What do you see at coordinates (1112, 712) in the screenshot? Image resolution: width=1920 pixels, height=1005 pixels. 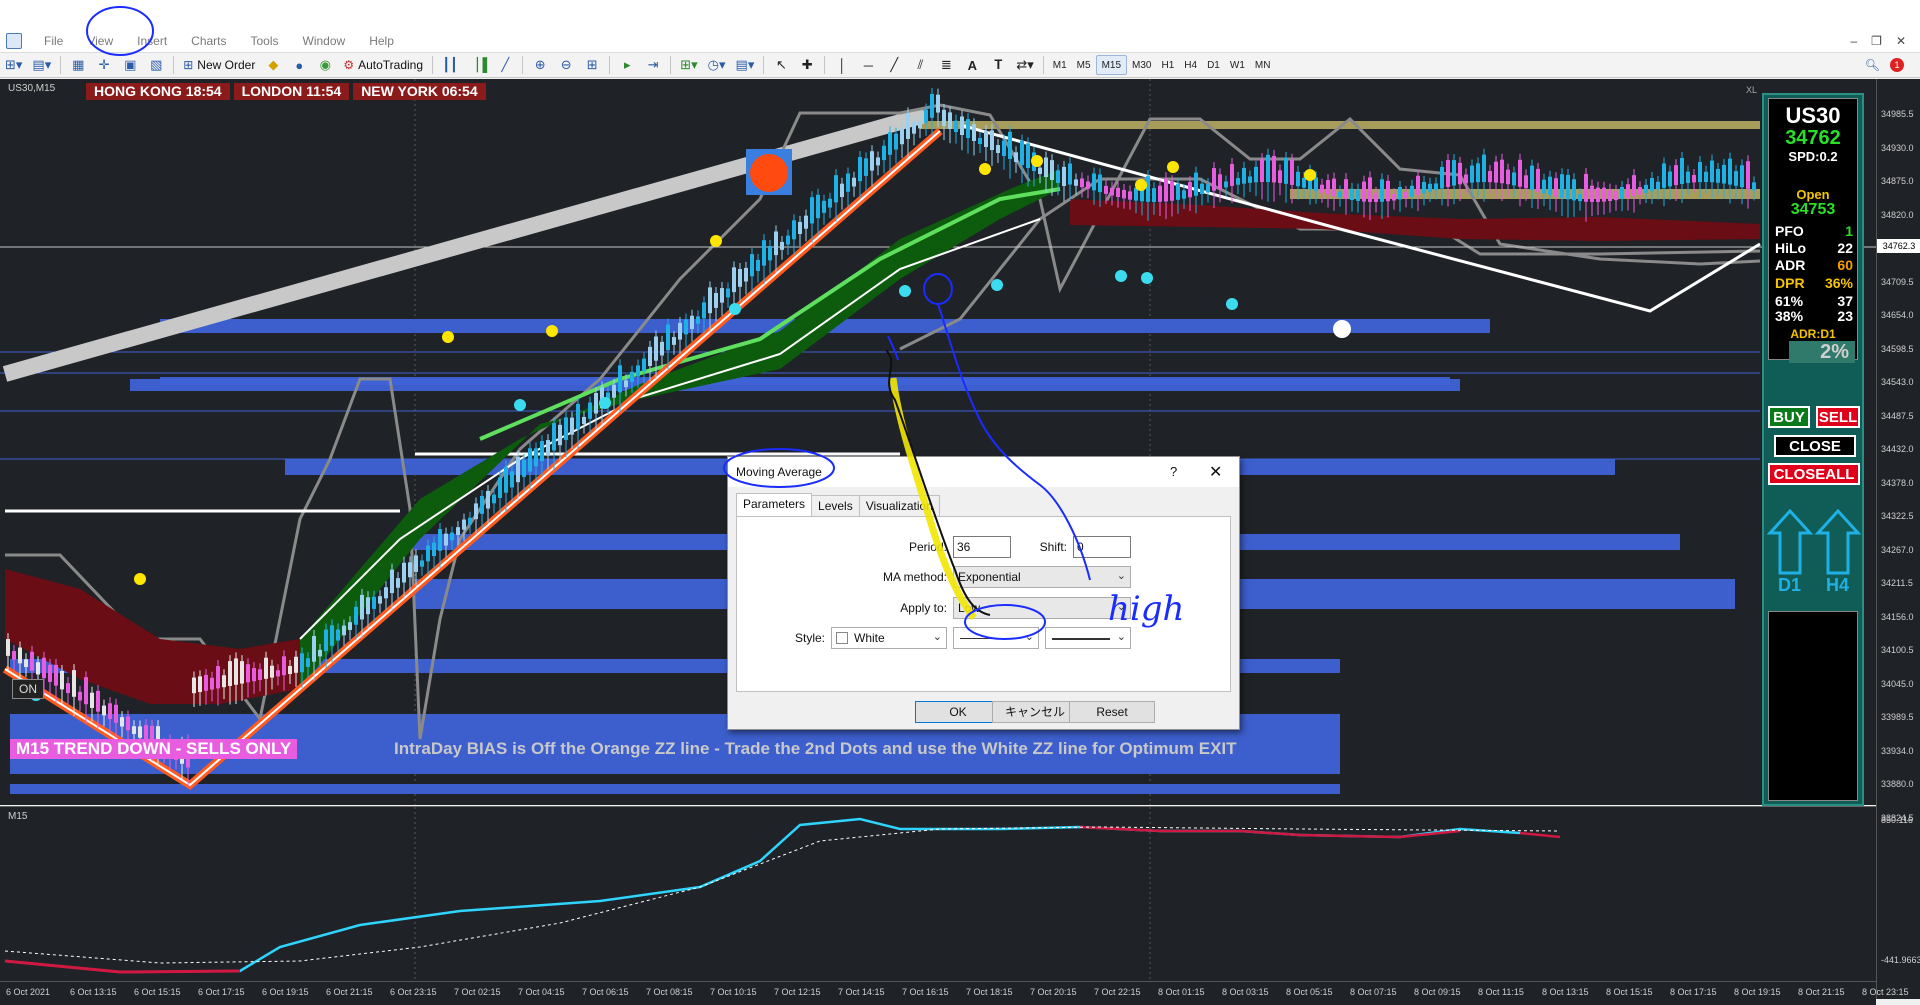 I see `reset-button: Reset` at bounding box center [1112, 712].